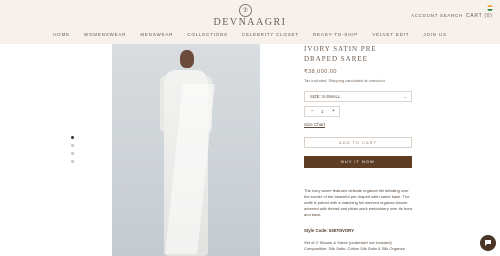  I want to click on chat-icon, so click(488, 243).